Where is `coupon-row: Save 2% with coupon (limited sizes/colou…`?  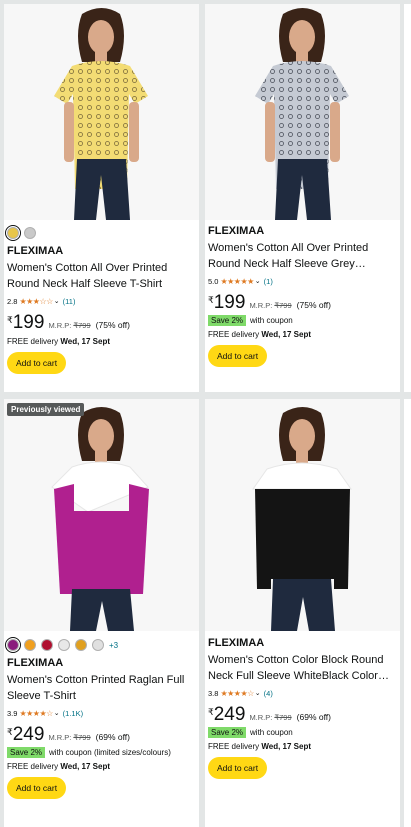 coupon-row: Save 2% with coupon (limited sizes/colou… is located at coordinates (101, 752).